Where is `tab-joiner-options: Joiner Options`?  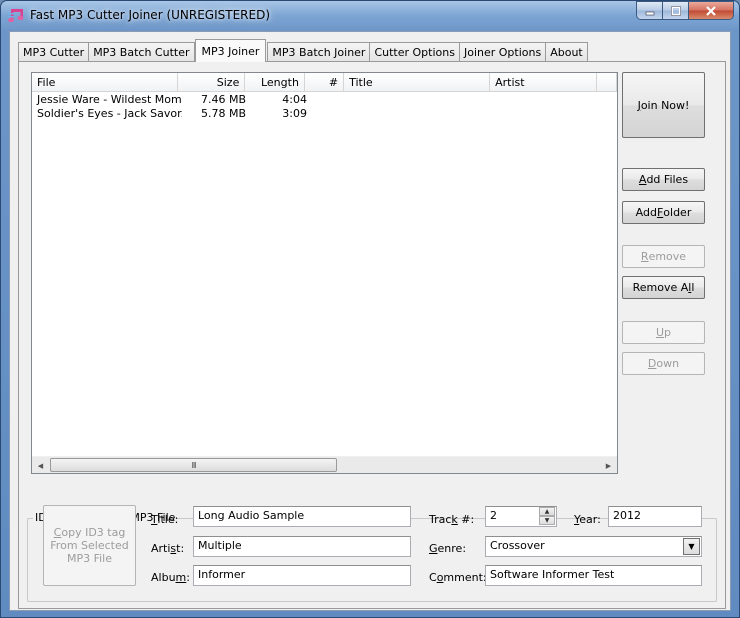
tab-joiner-options: Joiner Options is located at coordinates (502, 52).